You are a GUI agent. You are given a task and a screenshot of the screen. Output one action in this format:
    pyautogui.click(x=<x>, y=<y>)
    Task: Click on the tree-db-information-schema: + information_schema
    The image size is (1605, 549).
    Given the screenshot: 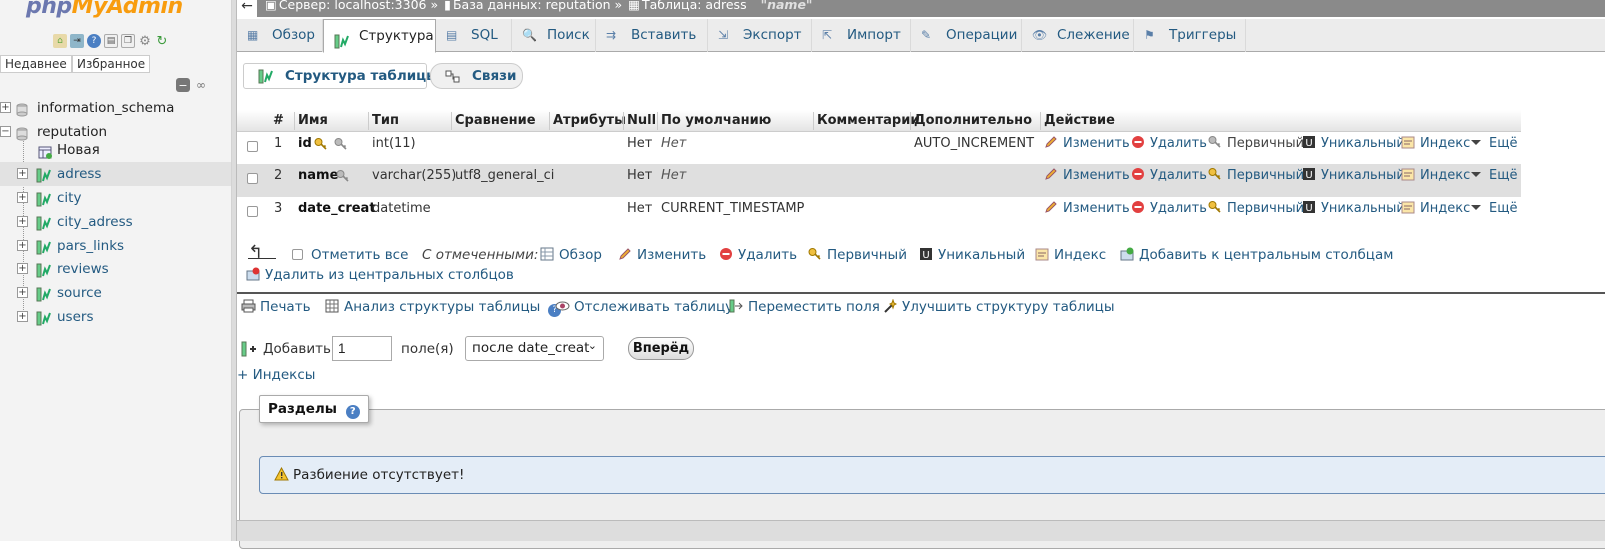 What is the action you would take?
    pyautogui.click(x=115, y=108)
    